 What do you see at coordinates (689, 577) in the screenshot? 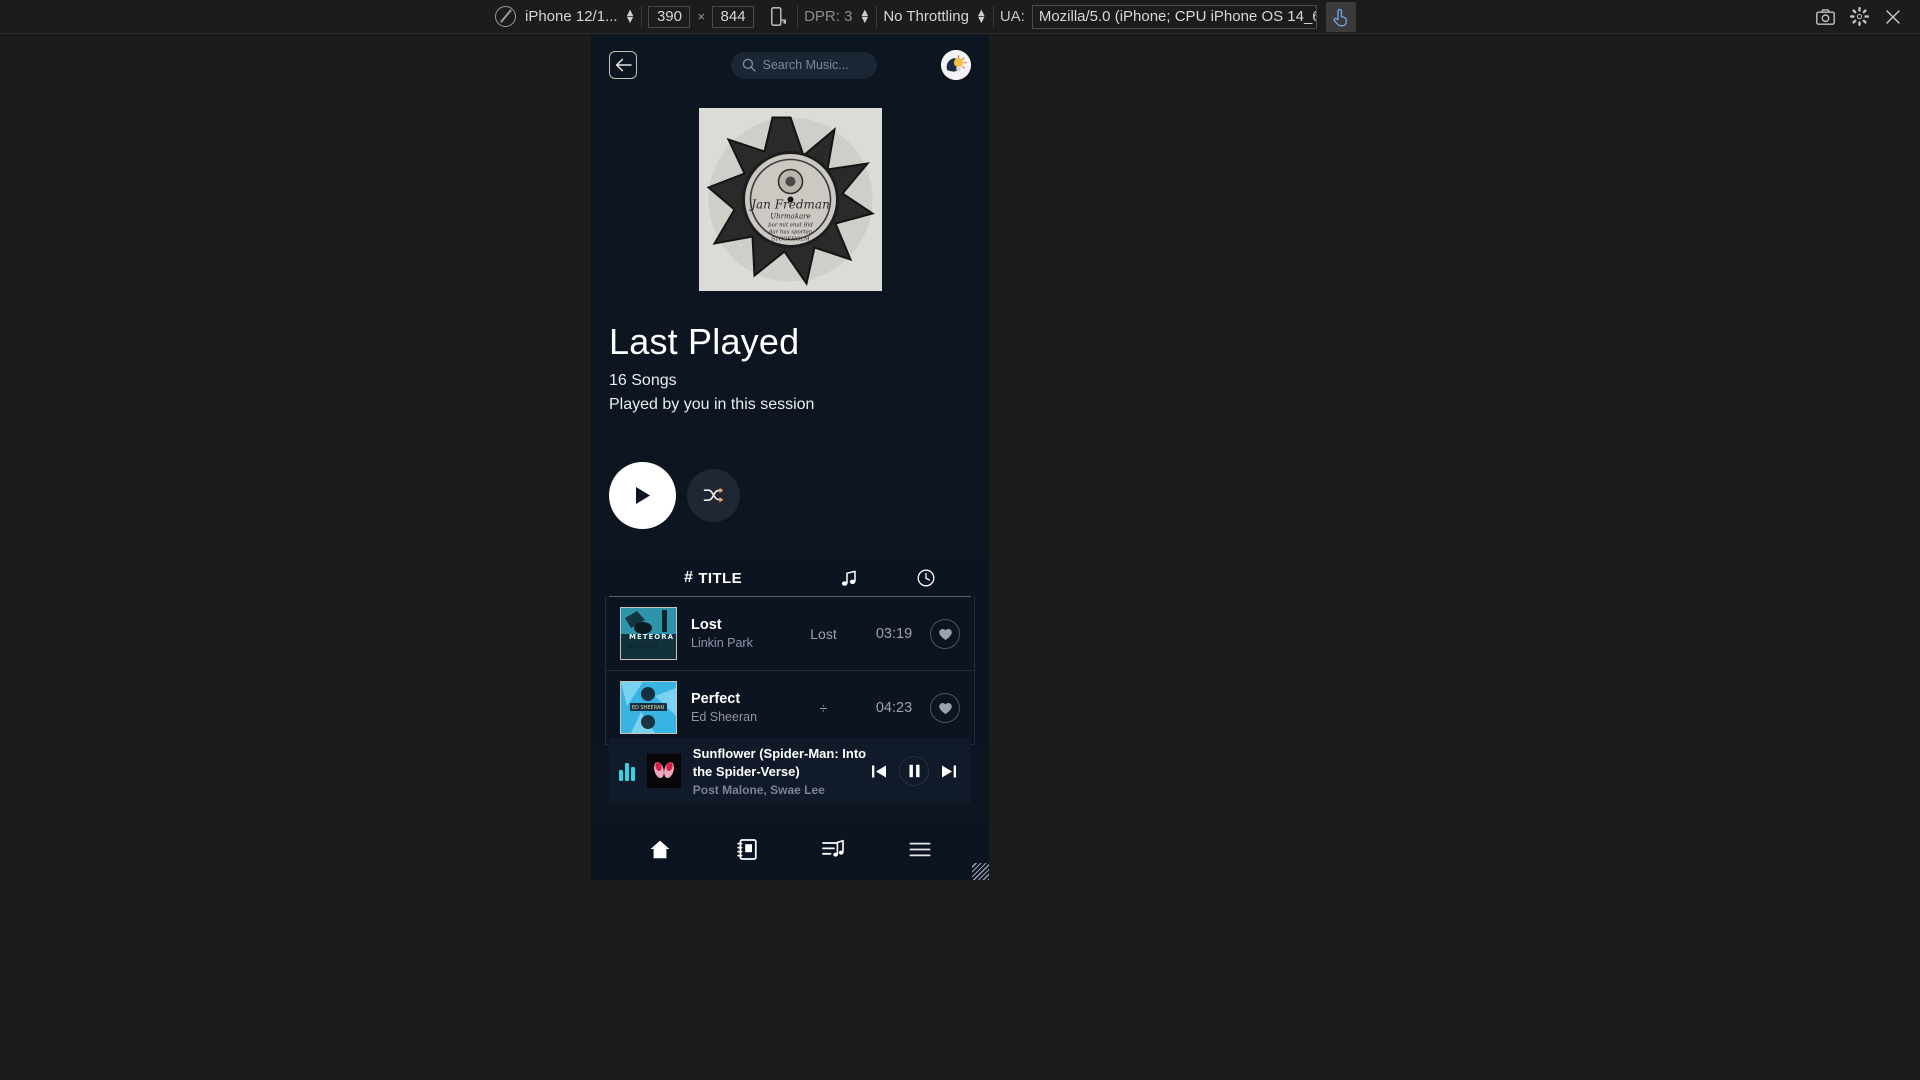
I see `column-index-hash: #` at bounding box center [689, 577].